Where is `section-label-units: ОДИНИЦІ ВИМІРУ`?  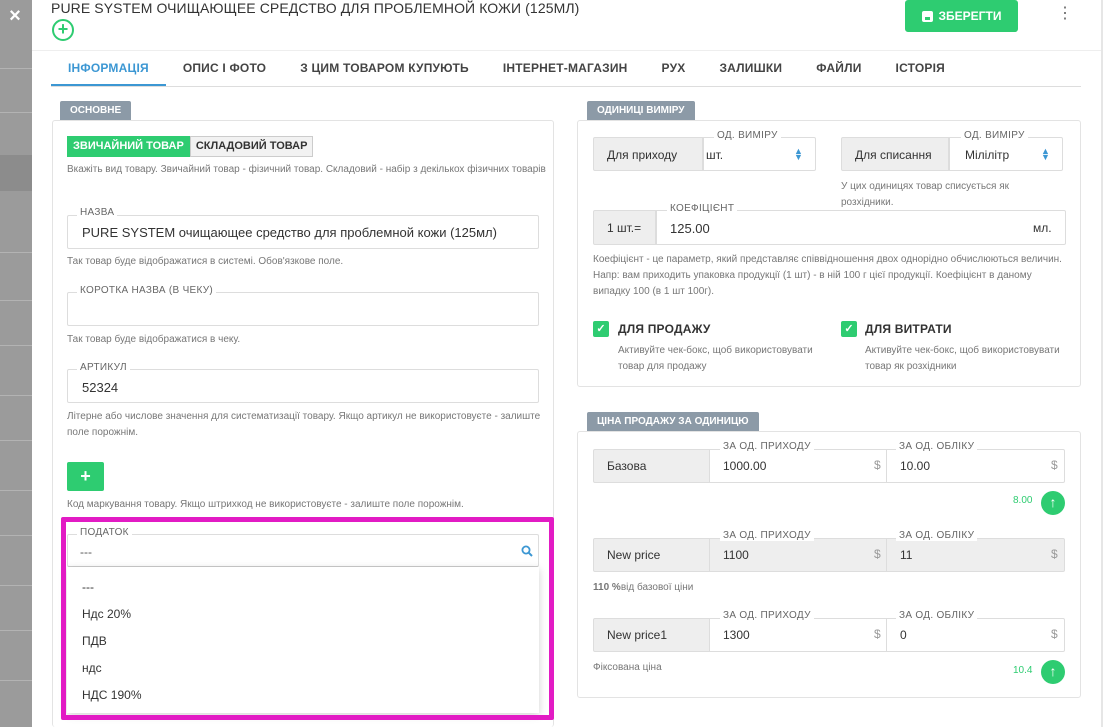 section-label-units: ОДИНИЦІ ВИМІРУ is located at coordinates (641, 110).